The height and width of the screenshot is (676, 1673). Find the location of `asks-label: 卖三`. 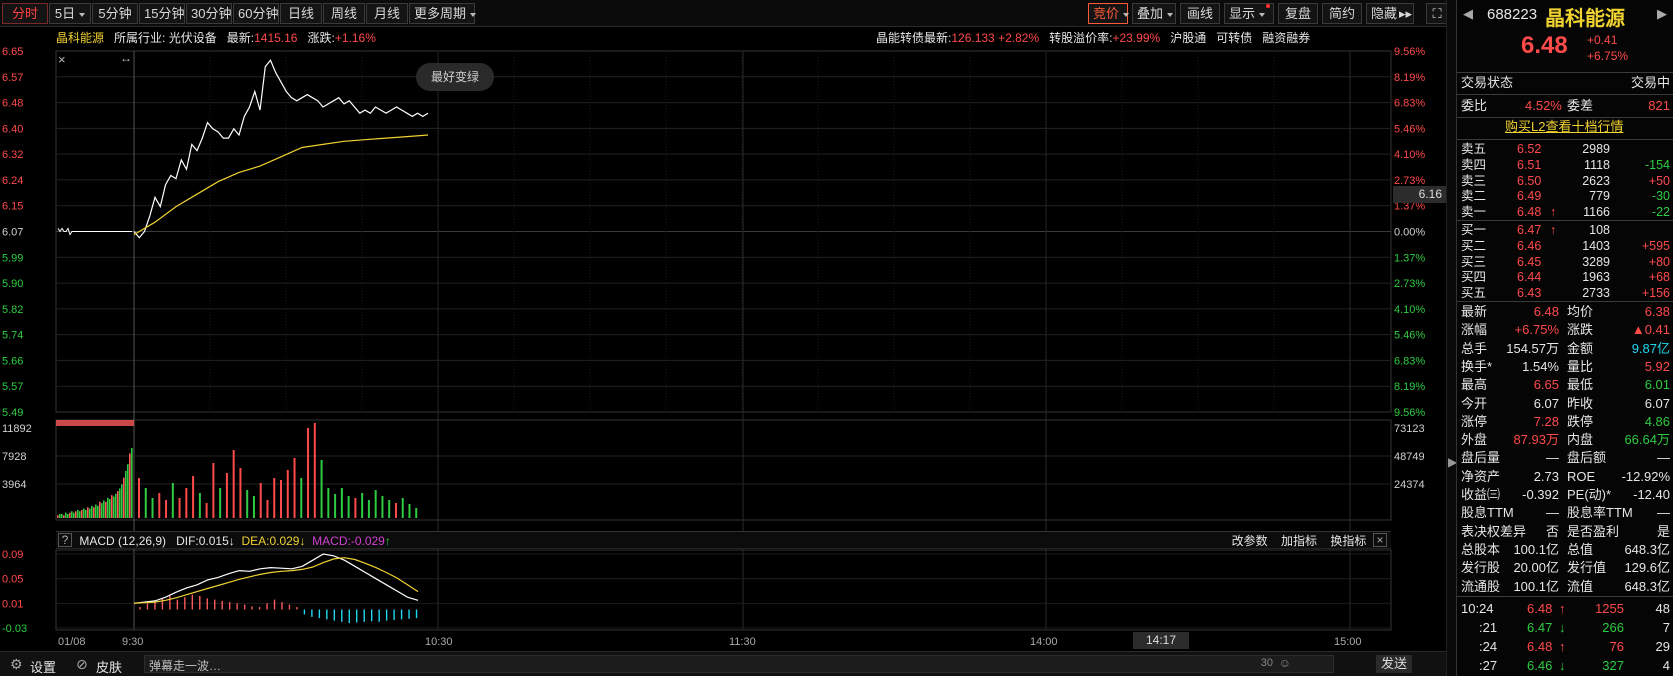

asks-label: 卖三 is located at coordinates (1474, 180).